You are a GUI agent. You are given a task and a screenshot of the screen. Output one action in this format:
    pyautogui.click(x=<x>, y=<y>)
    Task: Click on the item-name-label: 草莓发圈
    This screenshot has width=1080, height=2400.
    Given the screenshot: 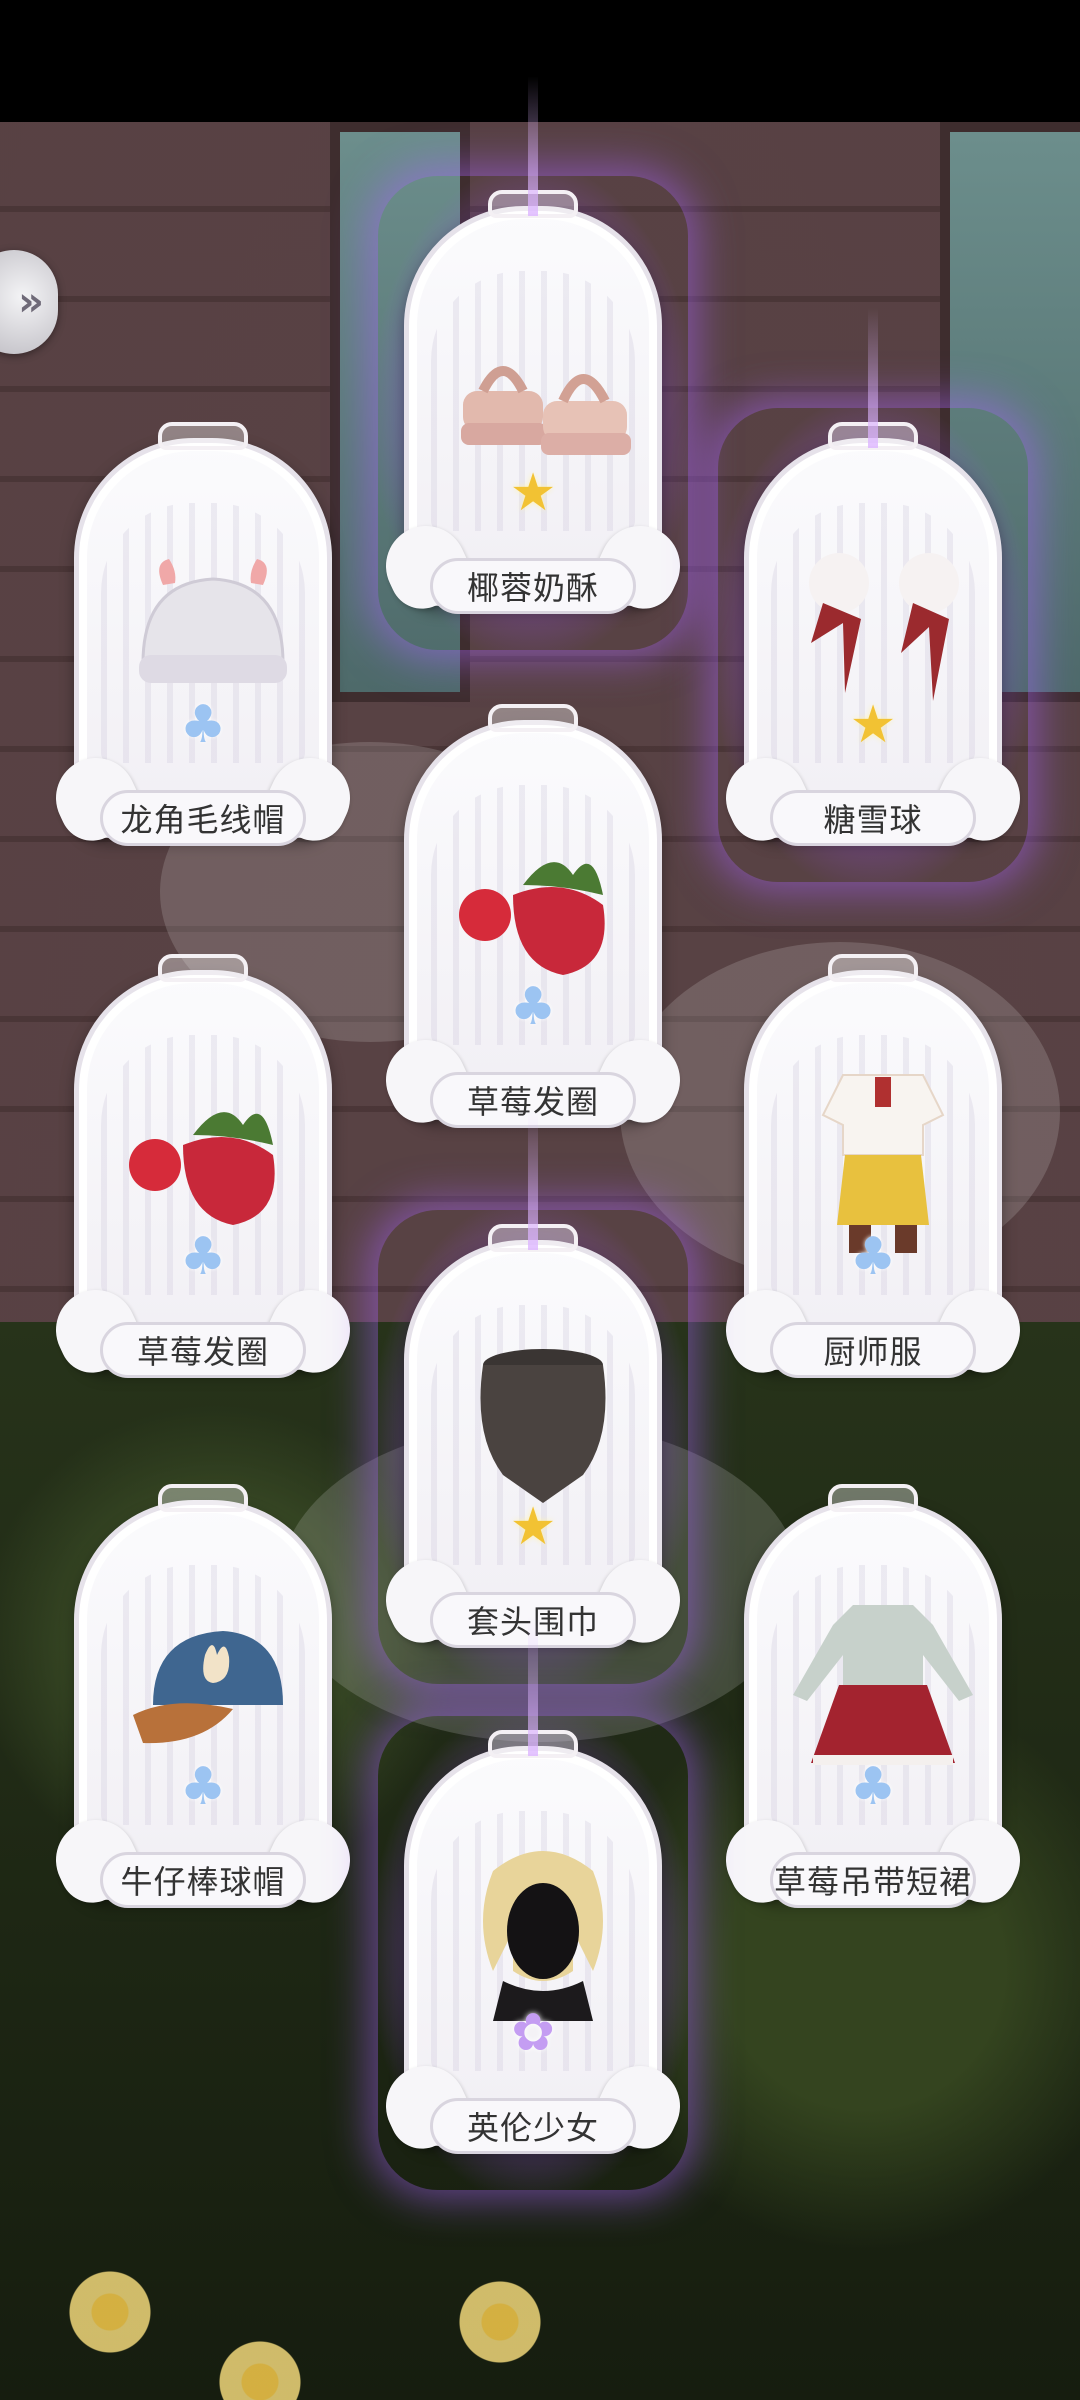 What is the action you would take?
    pyautogui.click(x=203, y=1350)
    